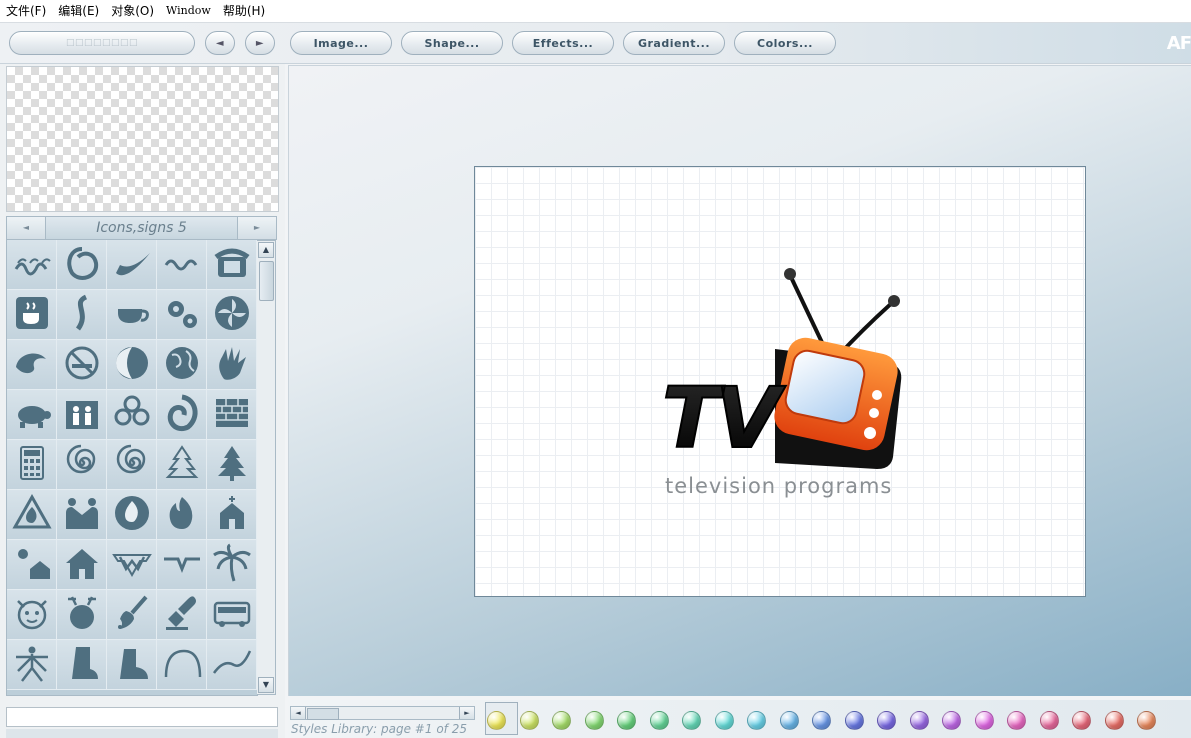  I want to click on menu-window: Window, so click(188, 11).